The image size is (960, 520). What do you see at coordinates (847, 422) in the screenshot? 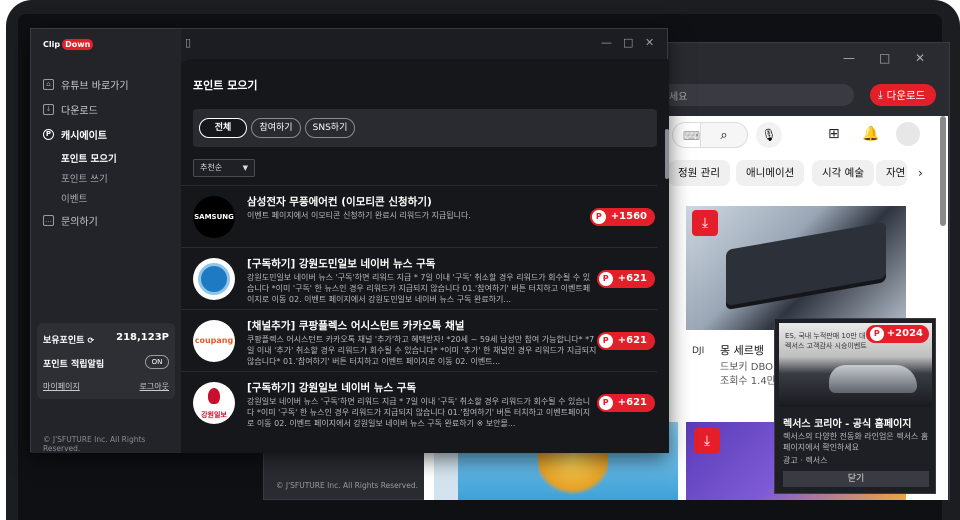
I see `ad-title: 렉서스 코리아 - 공식 홈페이지` at bounding box center [847, 422].